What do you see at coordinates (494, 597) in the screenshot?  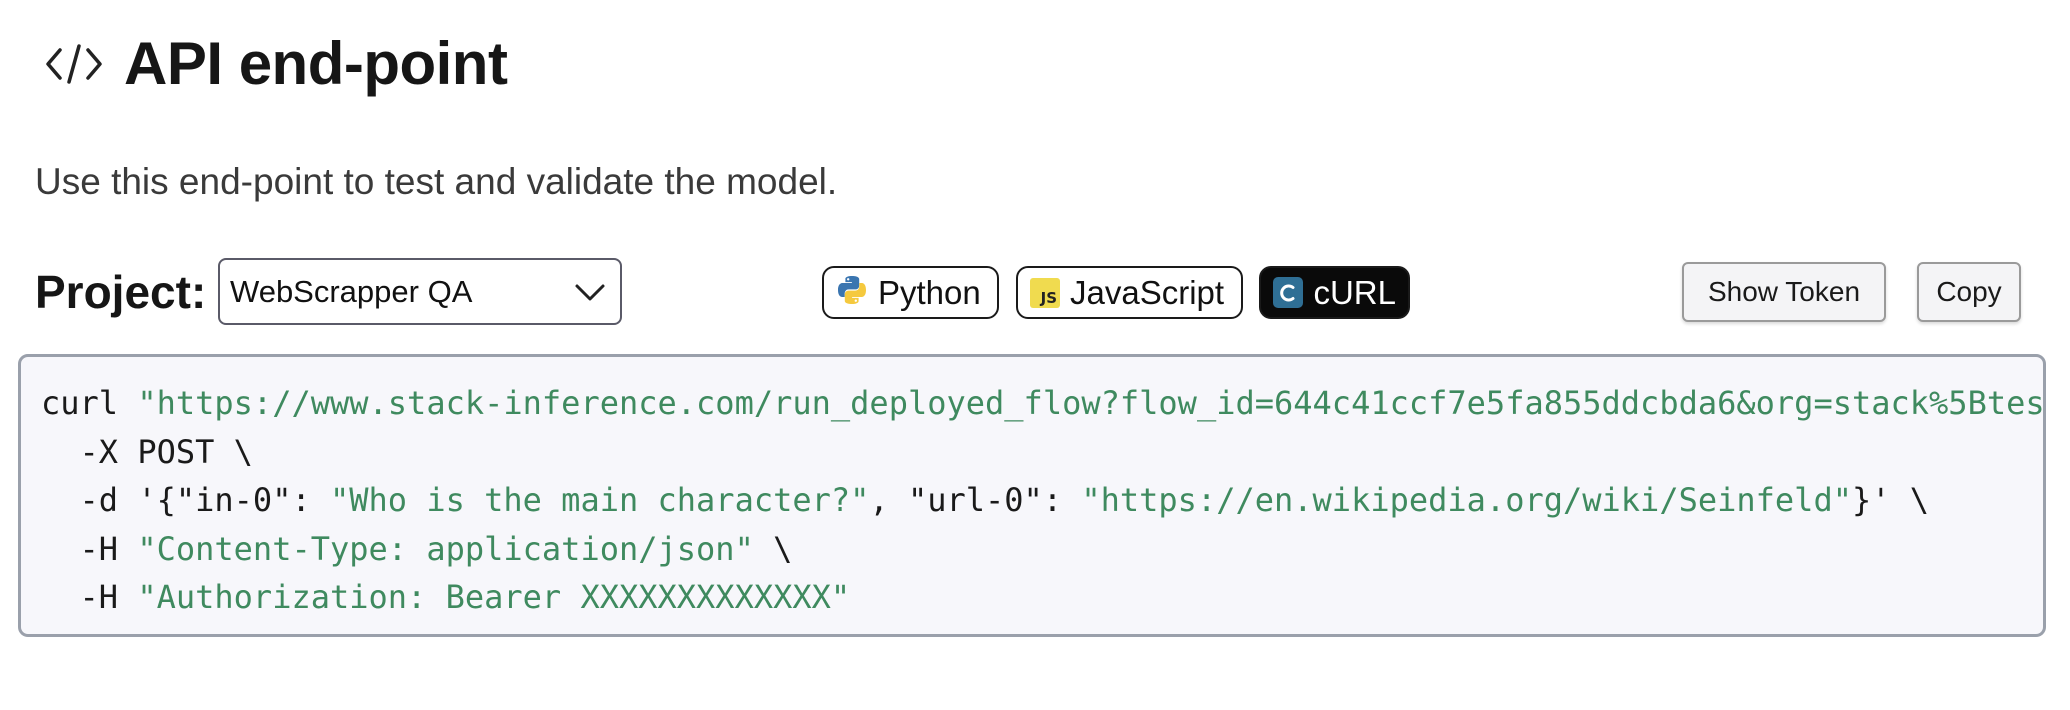 I see `code-string: "Authorization: Bearer XXXXXXXXXXXXX"` at bounding box center [494, 597].